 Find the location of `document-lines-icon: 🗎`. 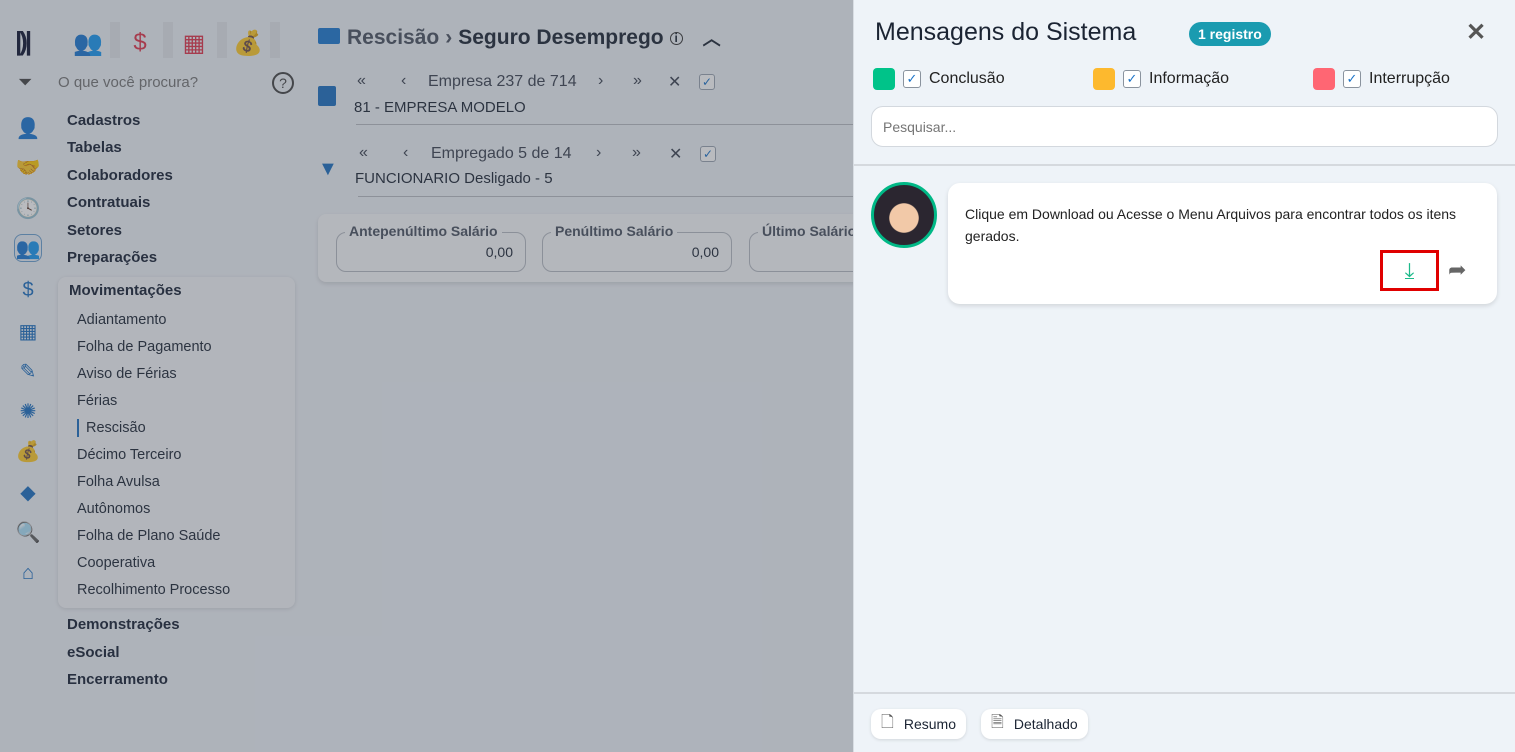

document-lines-icon: 🗎 is located at coordinates (997, 722).